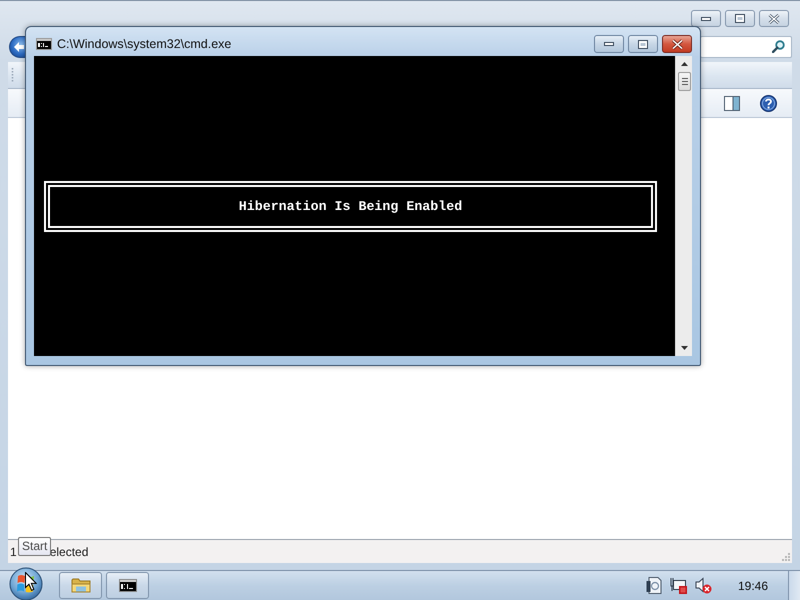  Describe the element at coordinates (35, 546) in the screenshot. I see `start-tooltip: Start` at that location.